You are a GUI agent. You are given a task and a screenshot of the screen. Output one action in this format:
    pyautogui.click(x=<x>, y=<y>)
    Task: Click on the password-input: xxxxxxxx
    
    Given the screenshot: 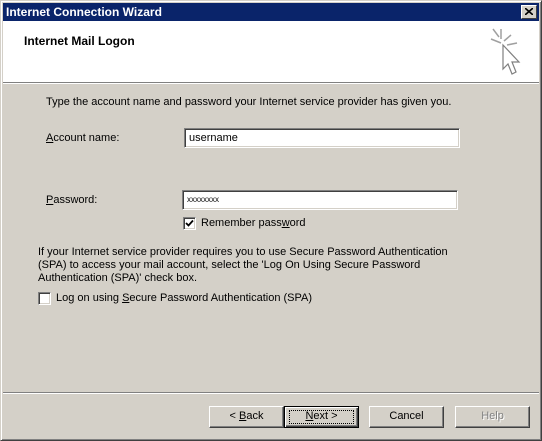 What is the action you would take?
    pyautogui.click(x=320, y=200)
    